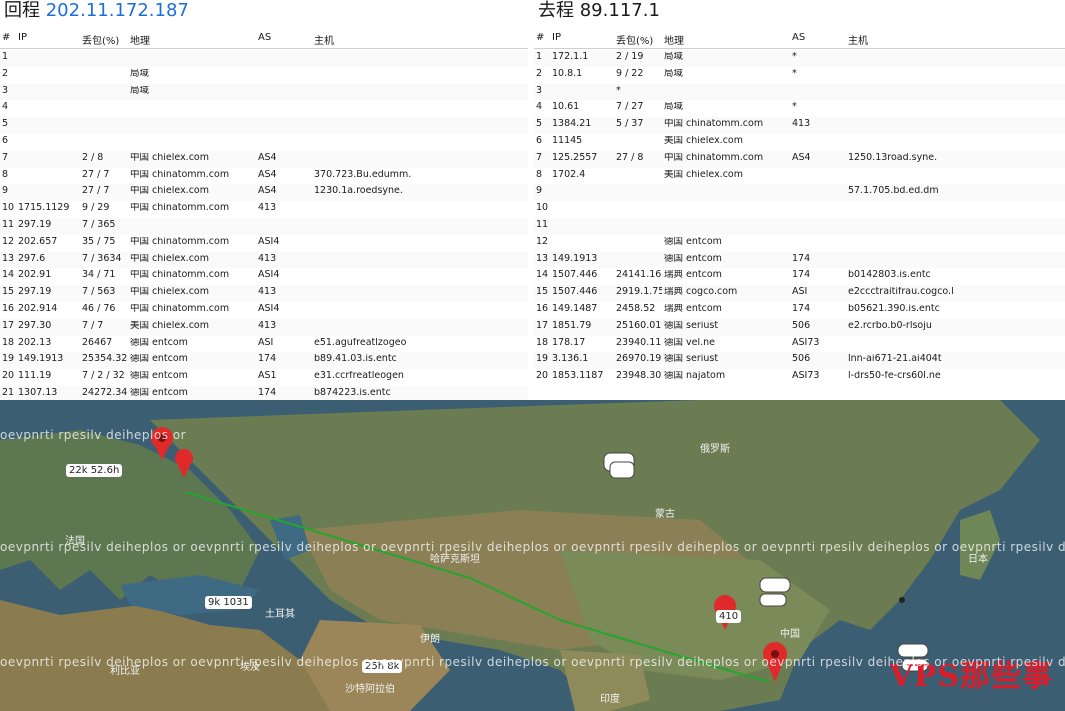  I want to click on table-row: 4, so click(264, 108).